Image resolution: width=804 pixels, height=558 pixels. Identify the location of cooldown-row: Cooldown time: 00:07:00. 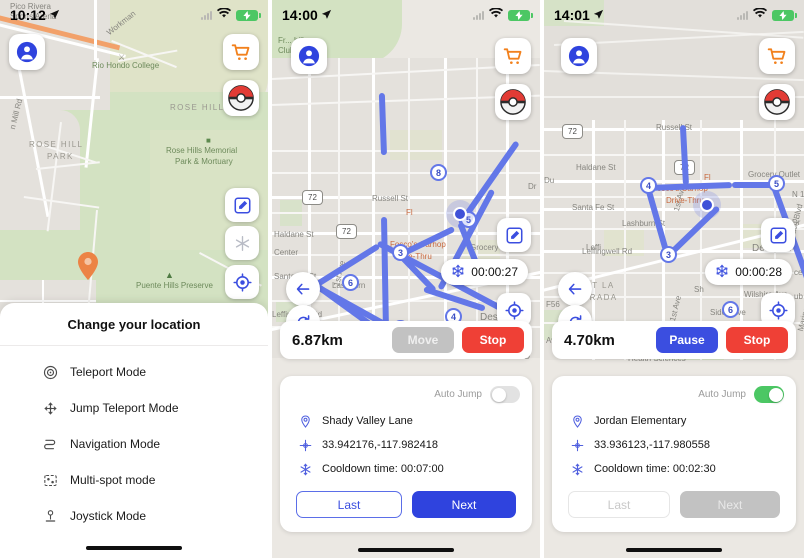
(406, 469).